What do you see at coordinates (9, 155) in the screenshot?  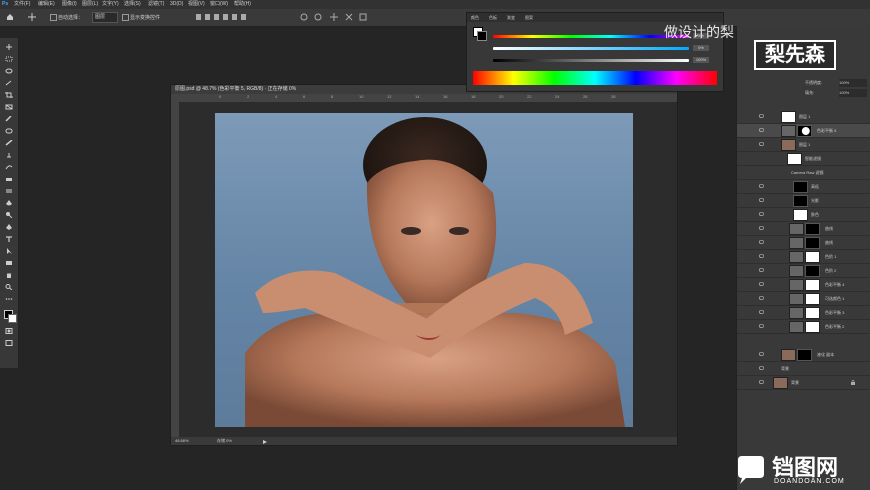 I see `stamp-tool-icon` at bounding box center [9, 155].